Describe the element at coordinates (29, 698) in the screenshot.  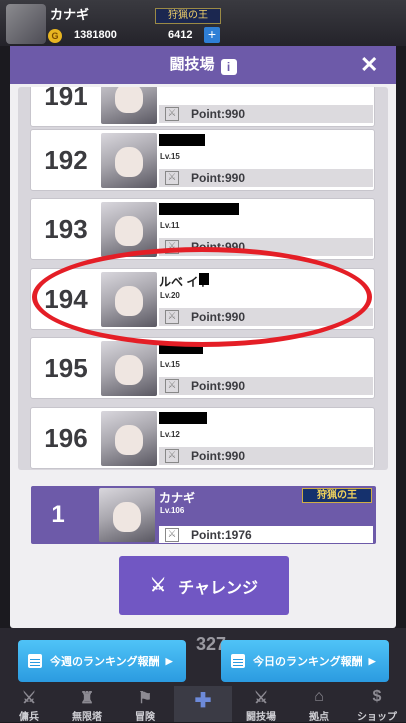
I see `mercenary-icon: ⚔` at that location.